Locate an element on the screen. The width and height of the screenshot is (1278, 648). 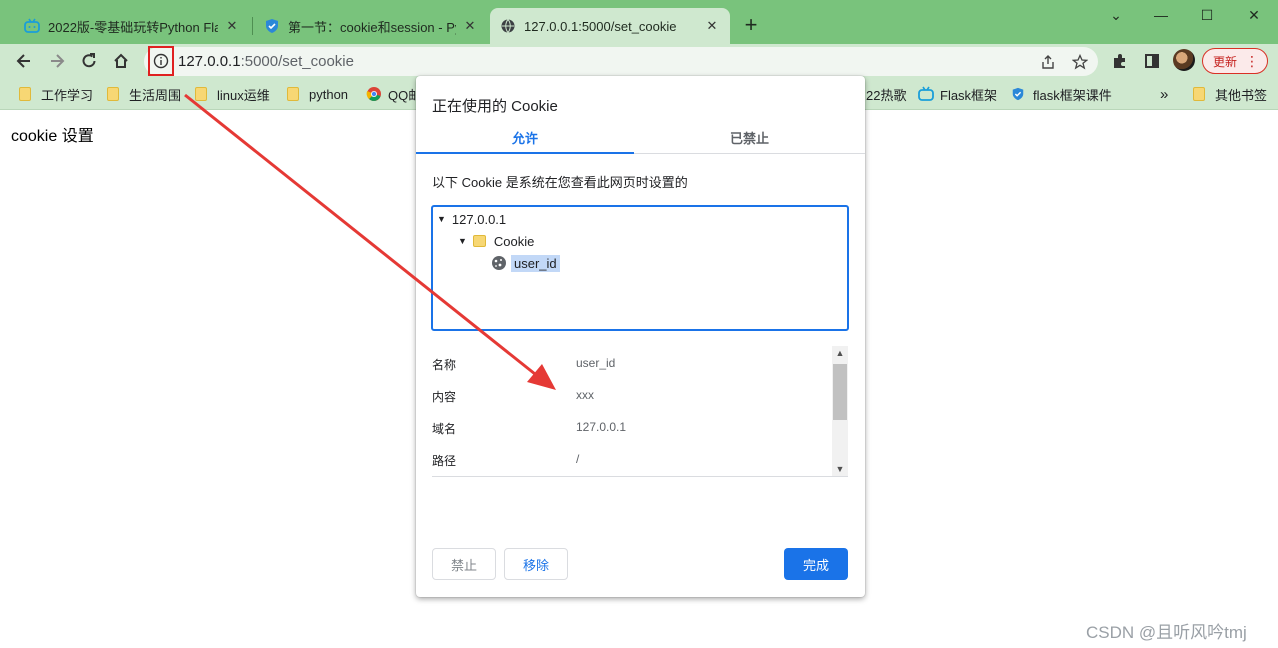
detail-row-domain: 域名 127.0.0.1 is located at coordinates (632, 430).